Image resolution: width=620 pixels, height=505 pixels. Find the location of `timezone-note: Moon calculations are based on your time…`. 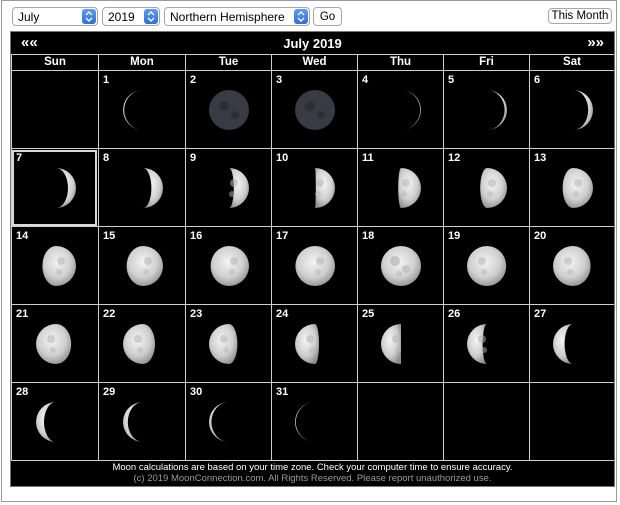

timezone-note: Moon calculations are based on your time… is located at coordinates (312, 467).